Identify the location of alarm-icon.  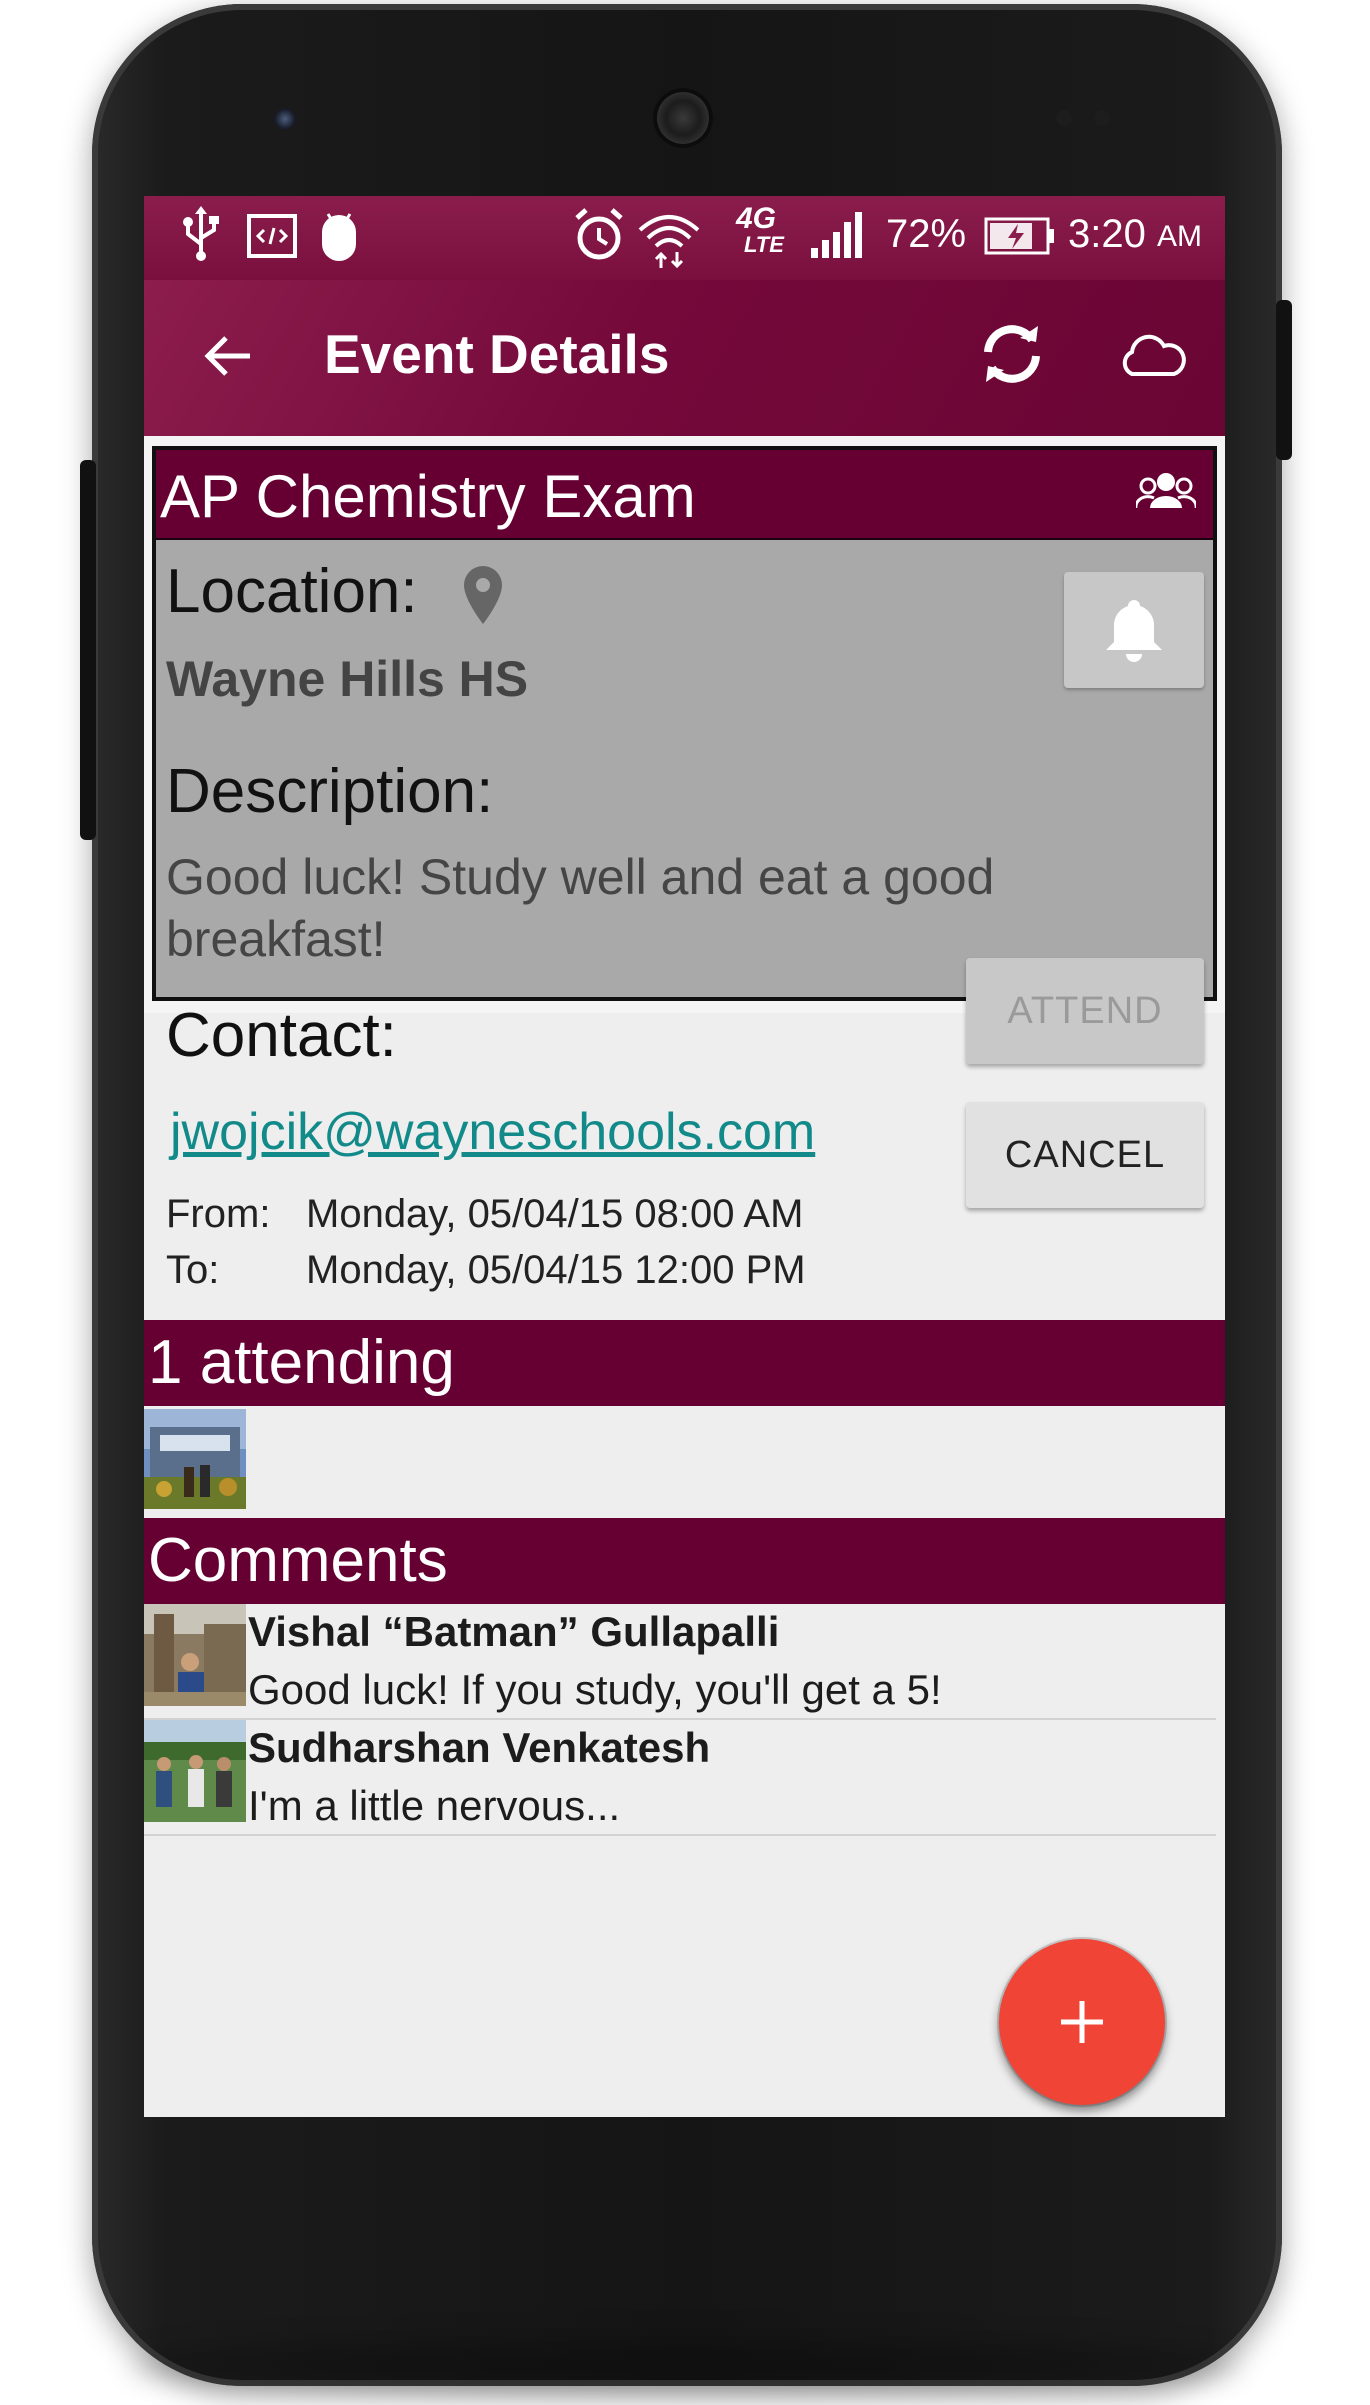
(599, 234).